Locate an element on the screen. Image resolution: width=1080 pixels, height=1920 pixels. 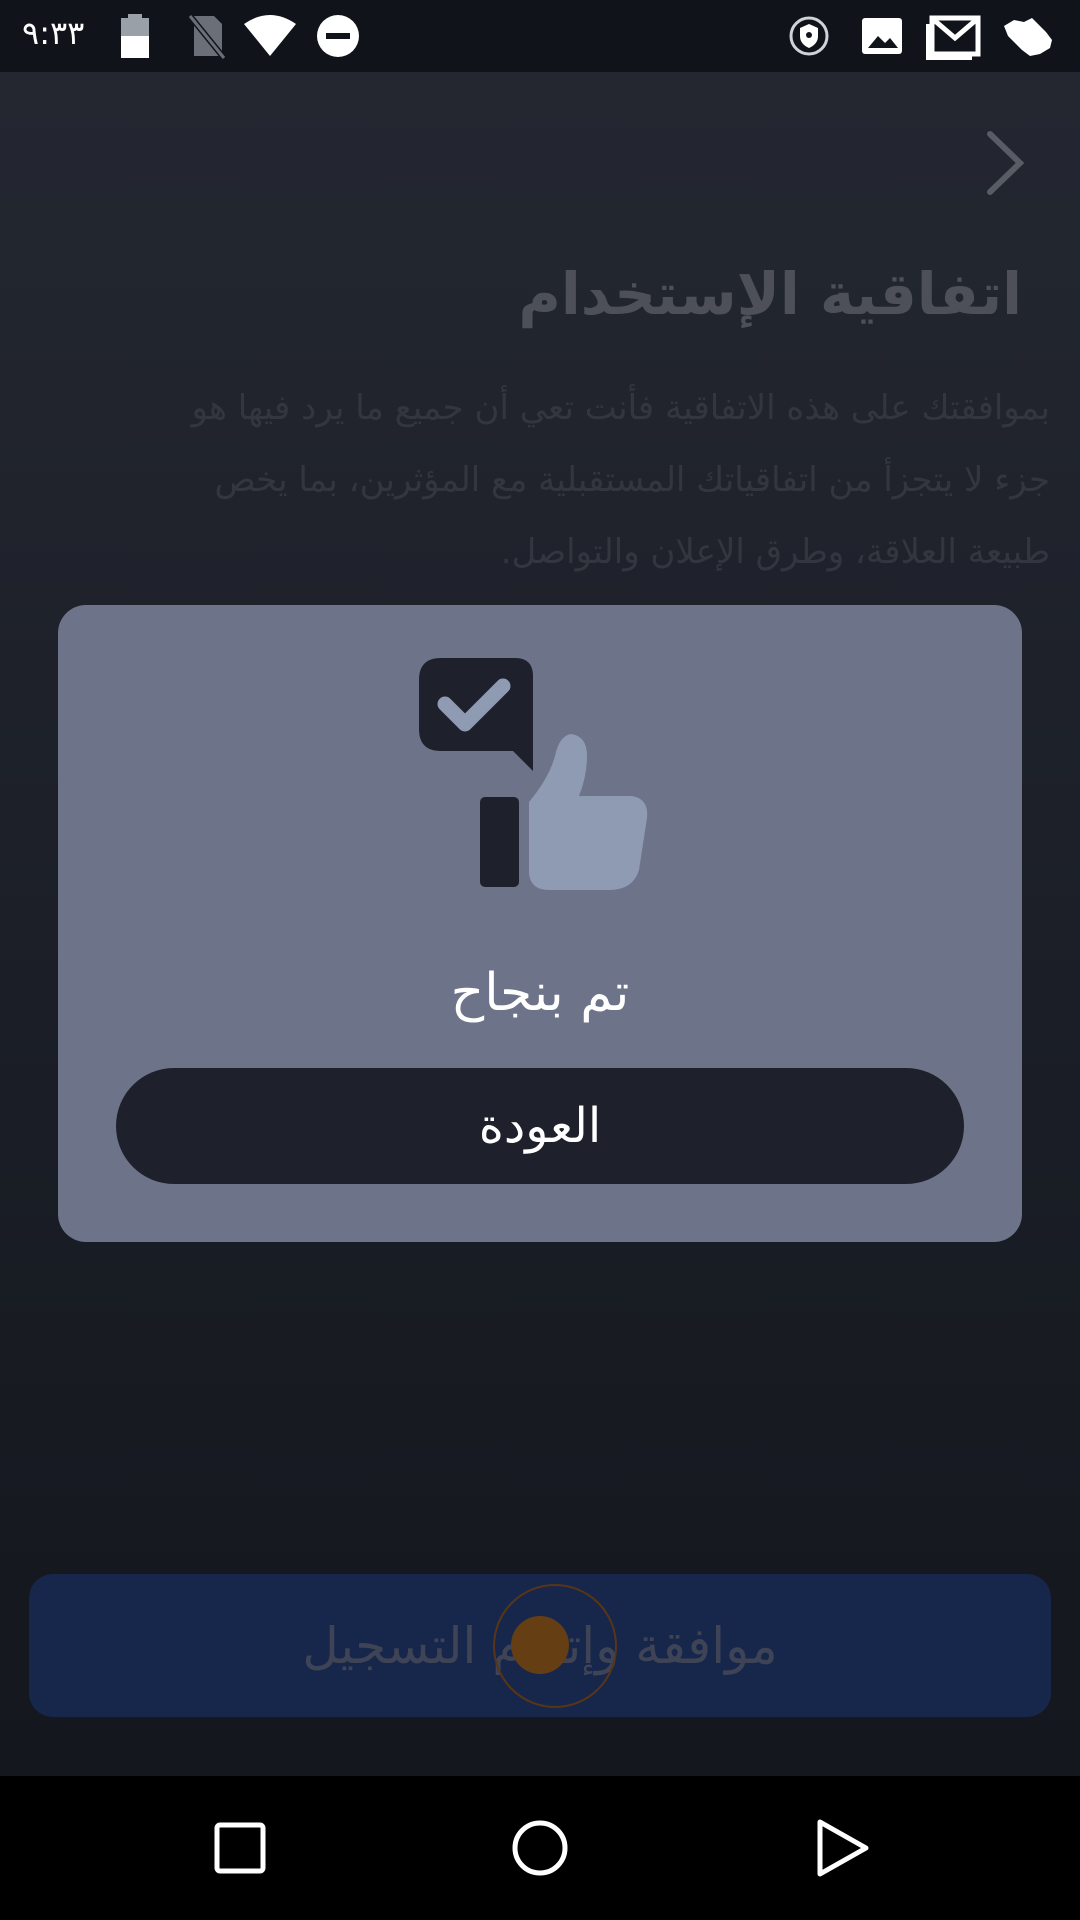
back-triangle-icon is located at coordinates (842, 1848).